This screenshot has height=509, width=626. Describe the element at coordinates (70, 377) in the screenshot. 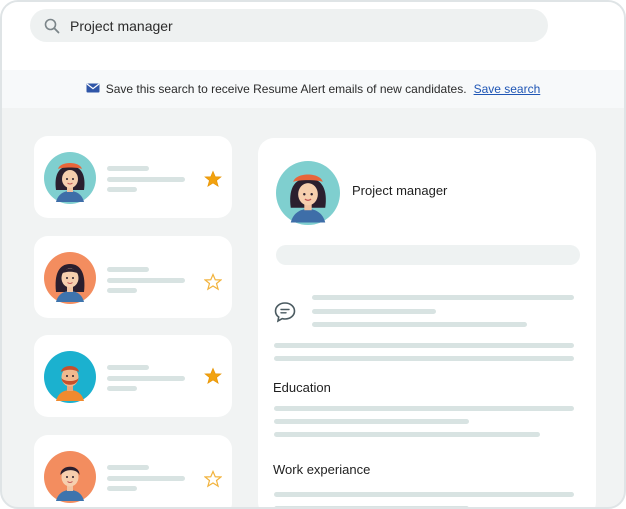

I see `bearded-man-avatar` at that location.